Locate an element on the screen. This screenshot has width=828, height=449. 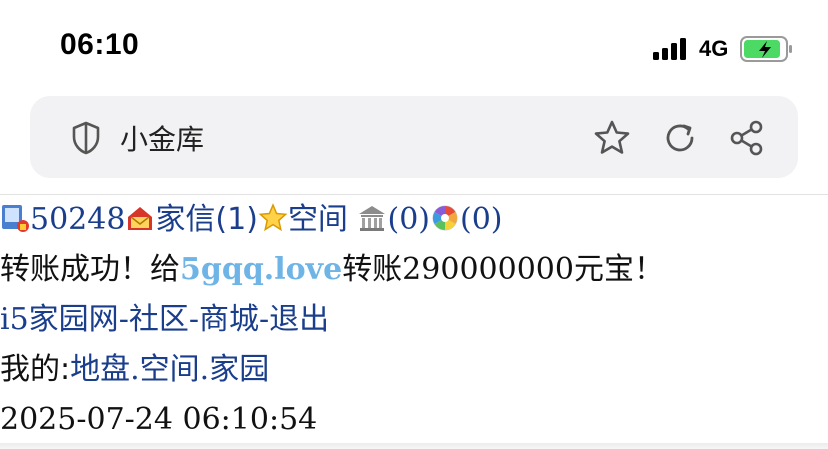
reload-icon is located at coordinates (680, 138).